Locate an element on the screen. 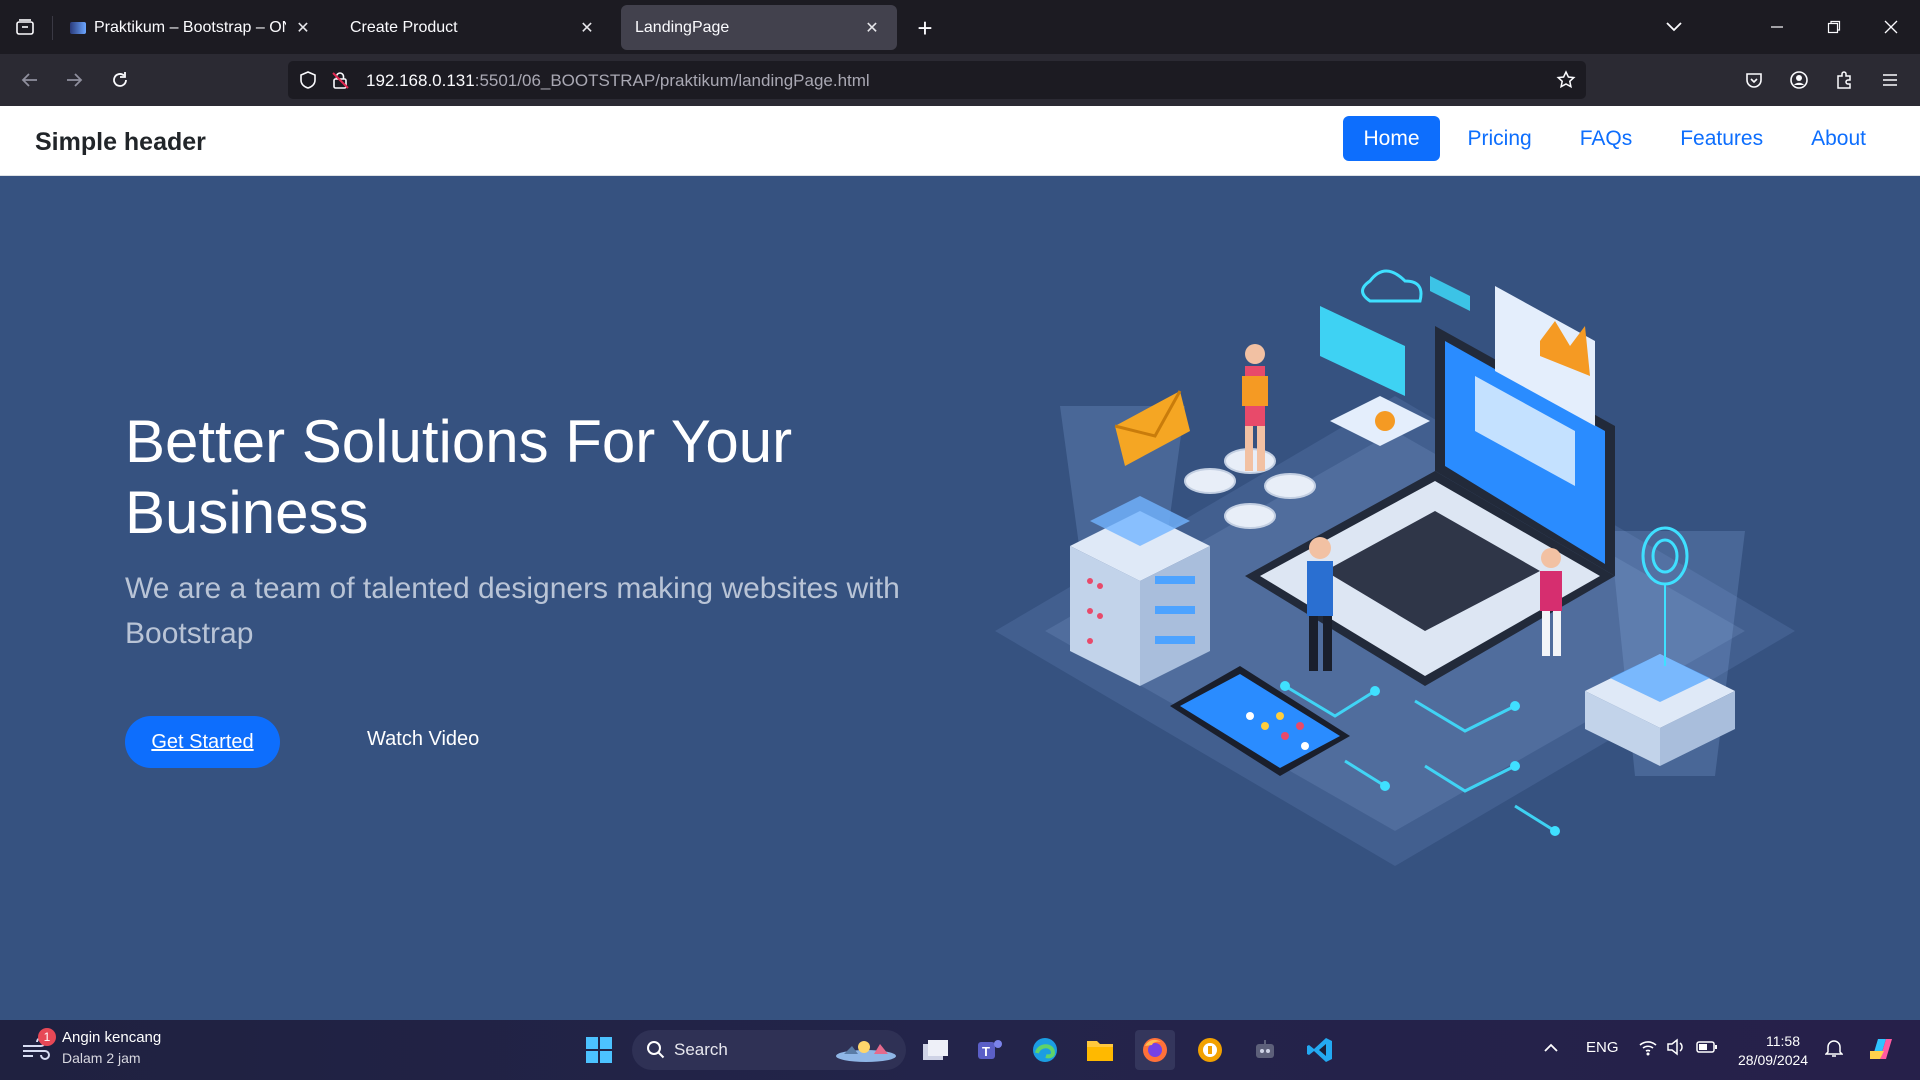  minimize-icon is located at coordinates (1777, 27).